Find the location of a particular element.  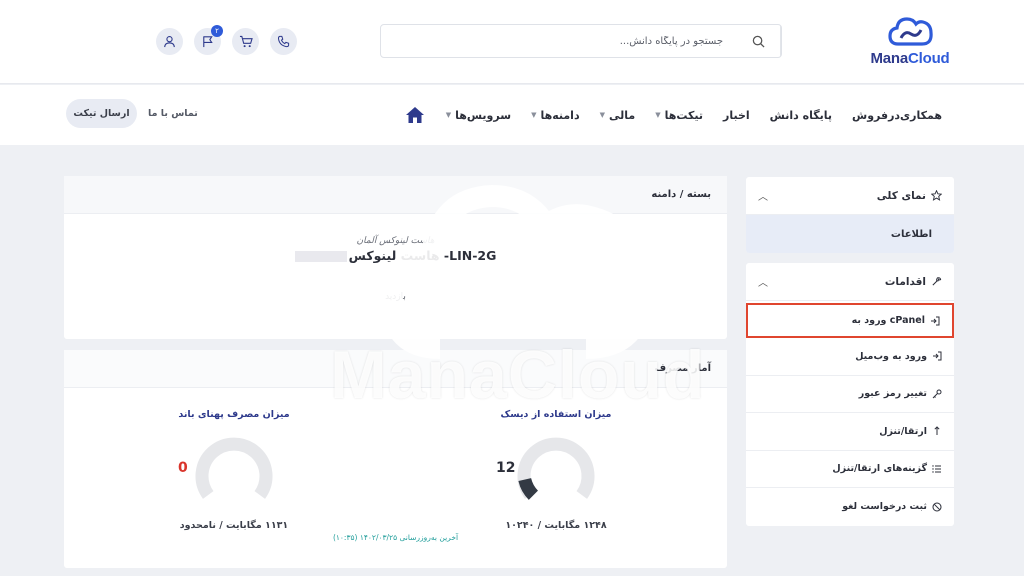

search-icon is located at coordinates (758, 41).